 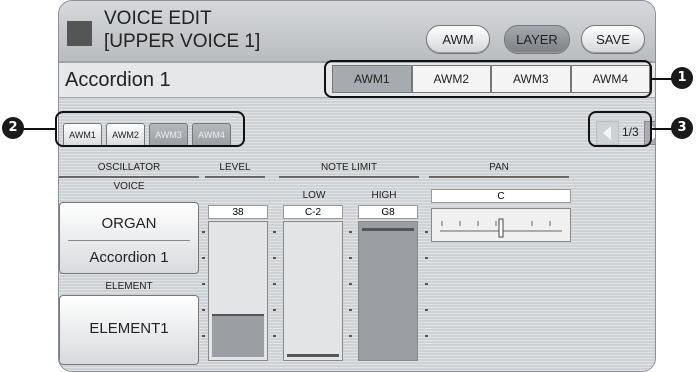 I want to click on high-slider-handle, so click(x=388, y=229).